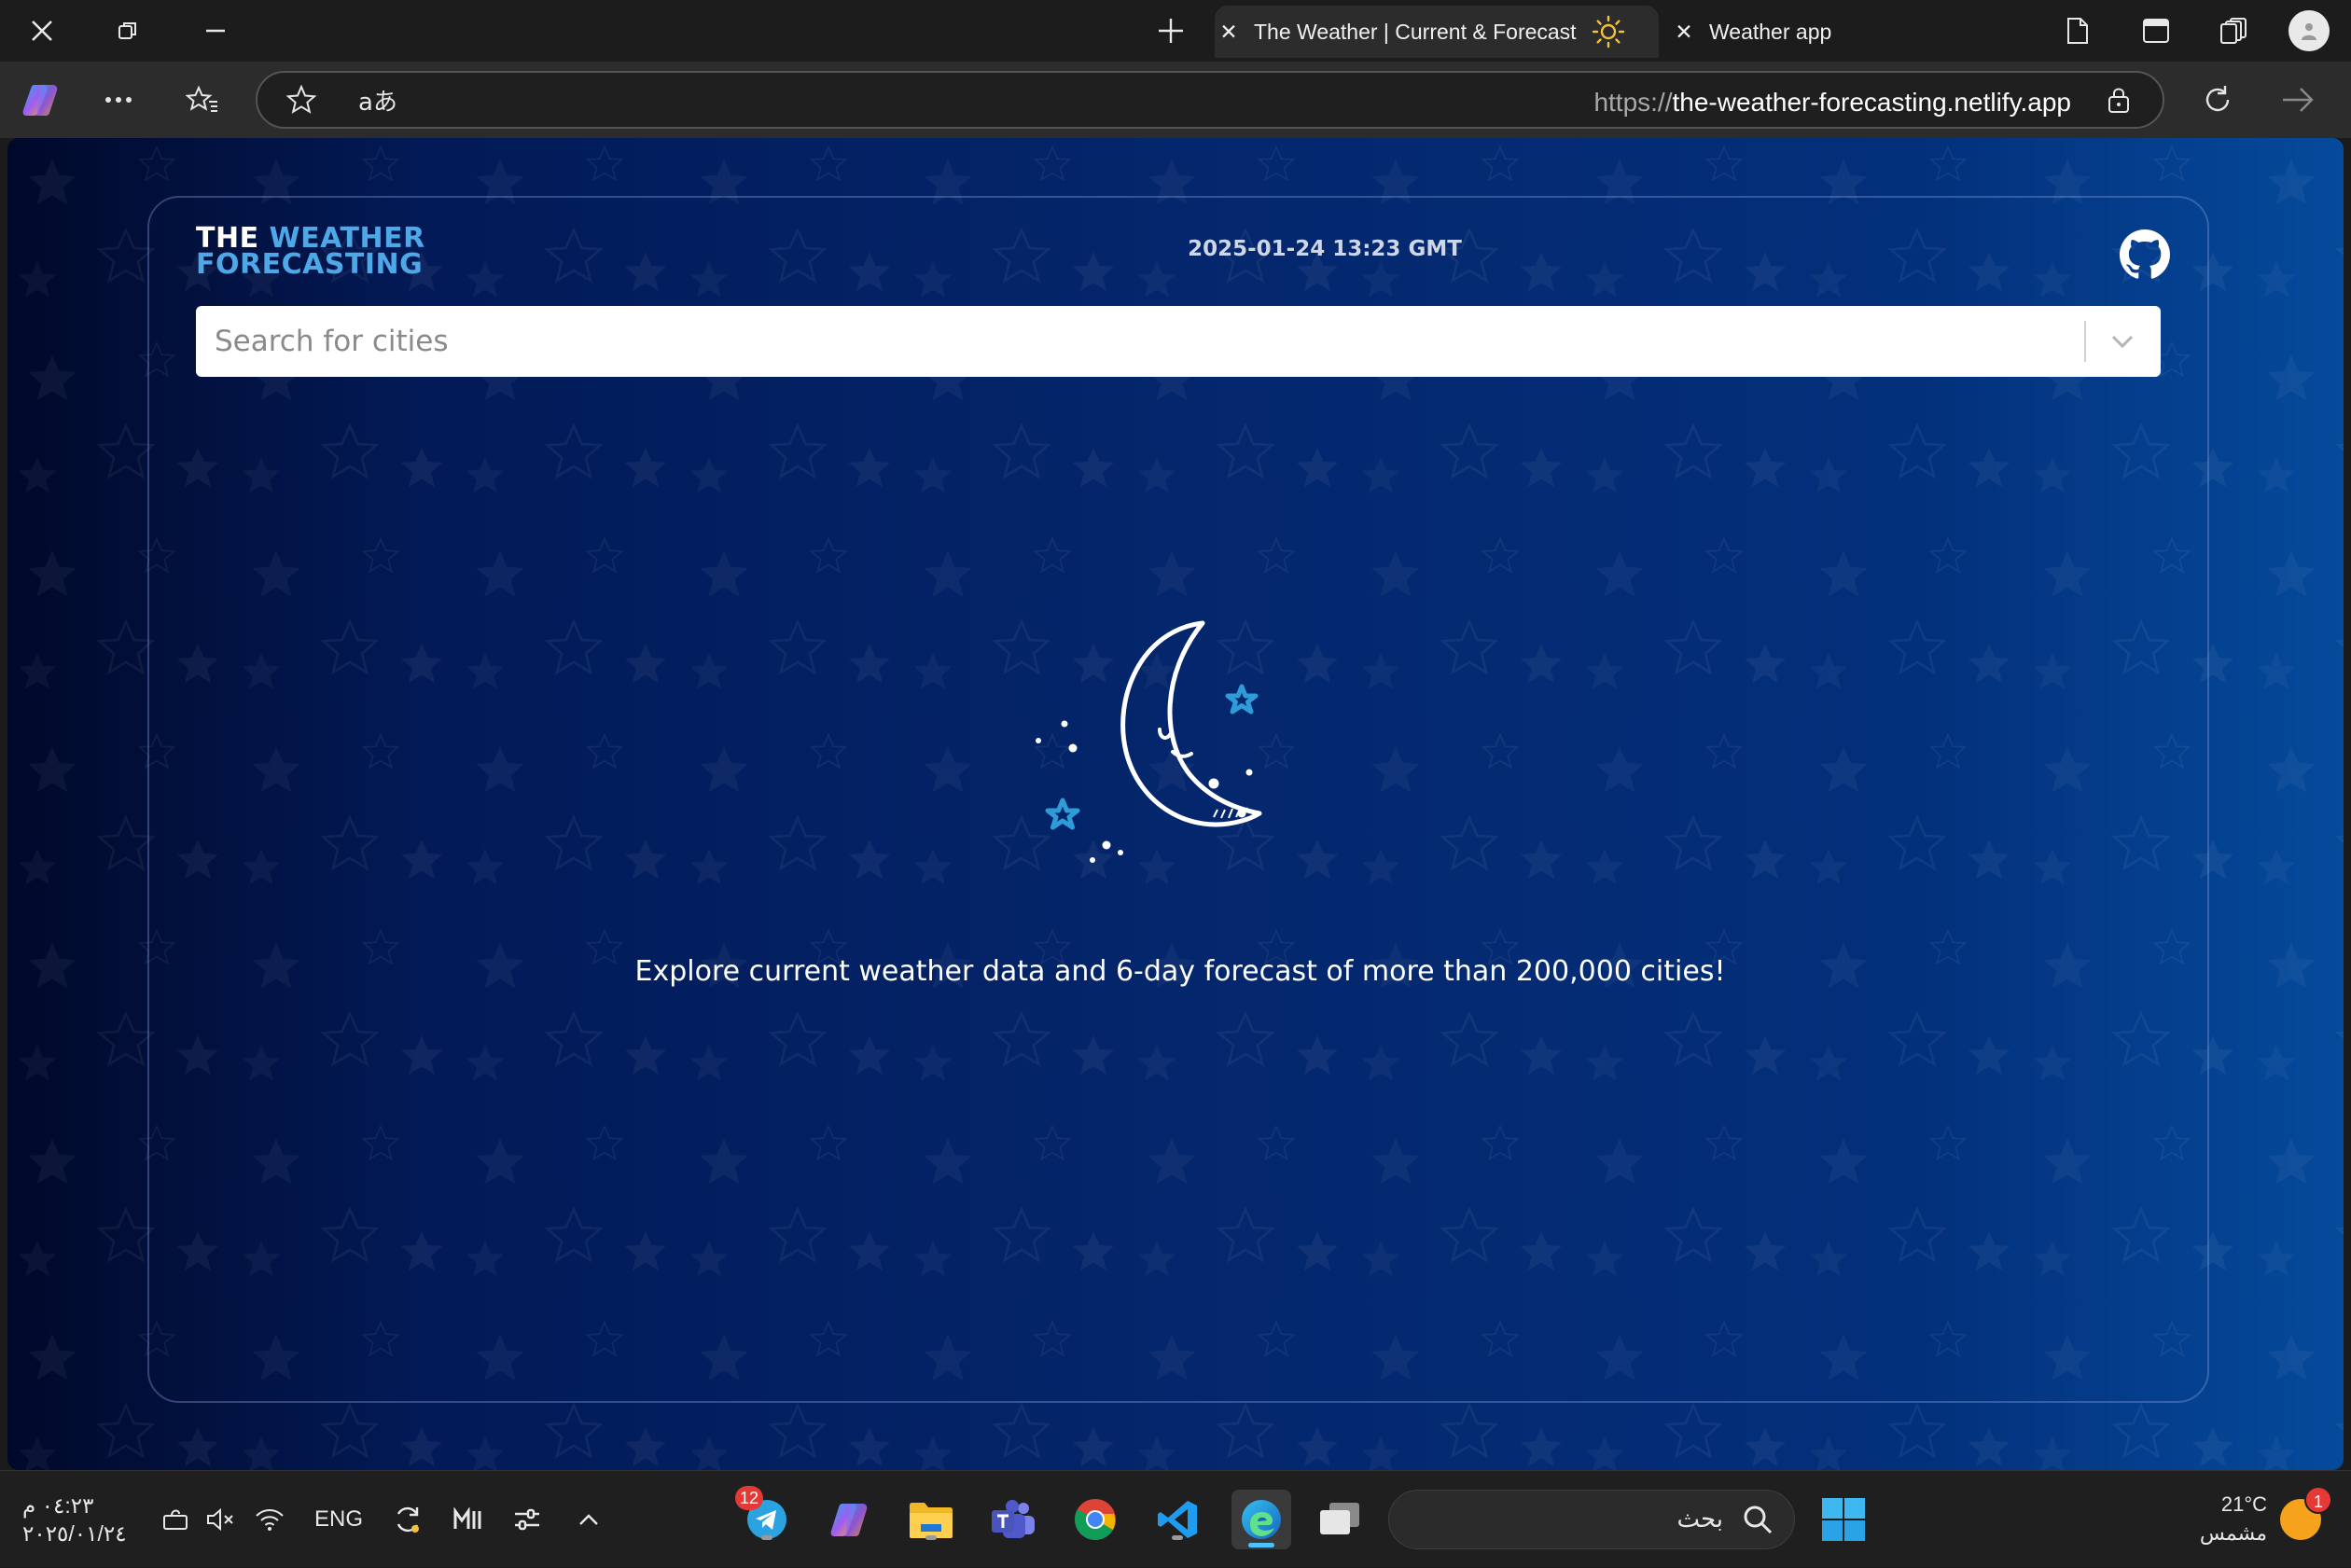 The image size is (2351, 1568). Describe the element at coordinates (2217, 100) in the screenshot. I see `refresh-icon` at that location.